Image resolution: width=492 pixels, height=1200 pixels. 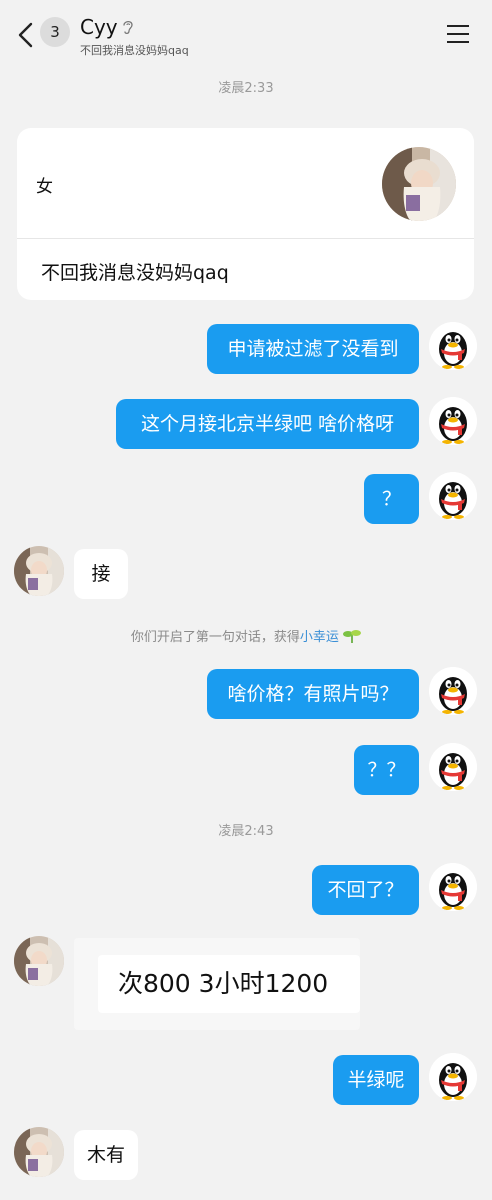 What do you see at coordinates (267, 424) in the screenshot?
I see `outgoing-message: 这个月接北京半绿吧 啥价格呀` at bounding box center [267, 424].